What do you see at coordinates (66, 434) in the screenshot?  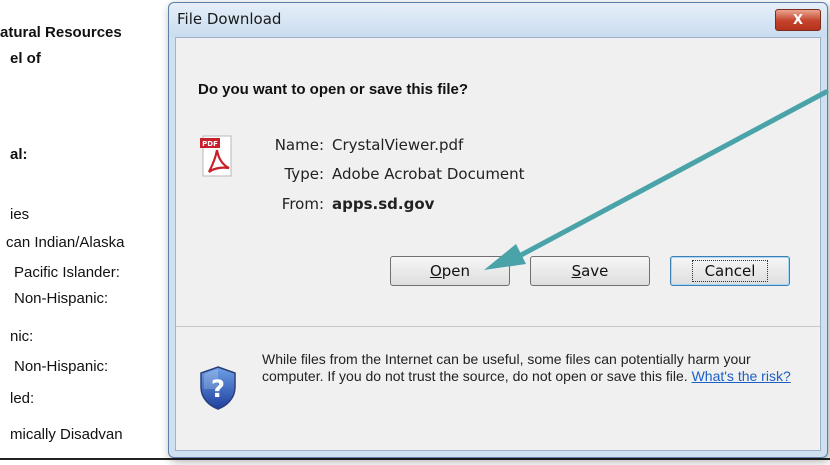 I see `doc-line: mically Disadvan` at bounding box center [66, 434].